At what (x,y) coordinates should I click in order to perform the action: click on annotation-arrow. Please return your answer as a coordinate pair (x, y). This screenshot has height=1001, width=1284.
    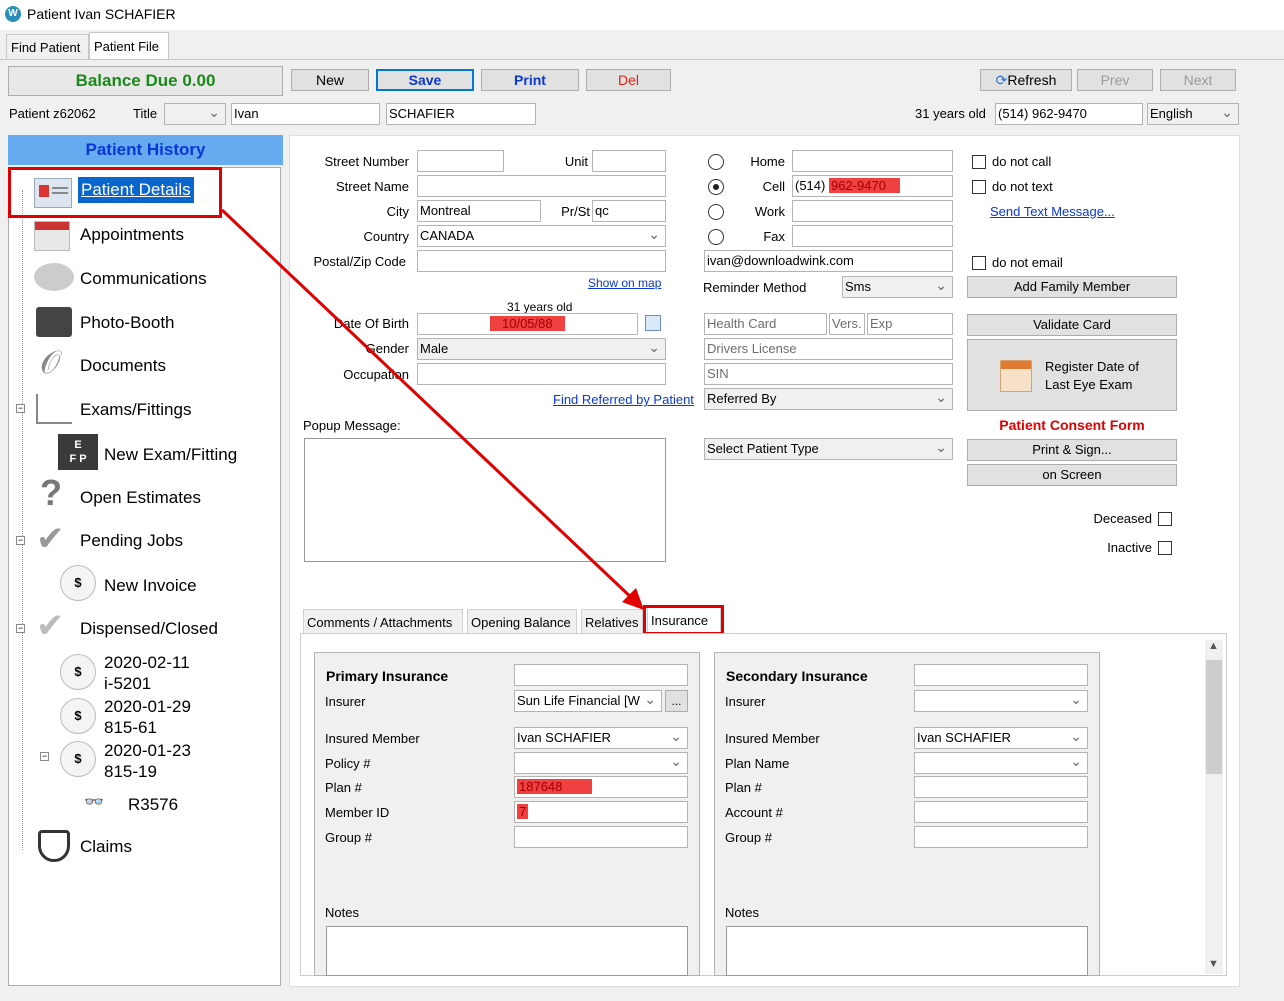
    Looking at the image, I should click on (432, 409).